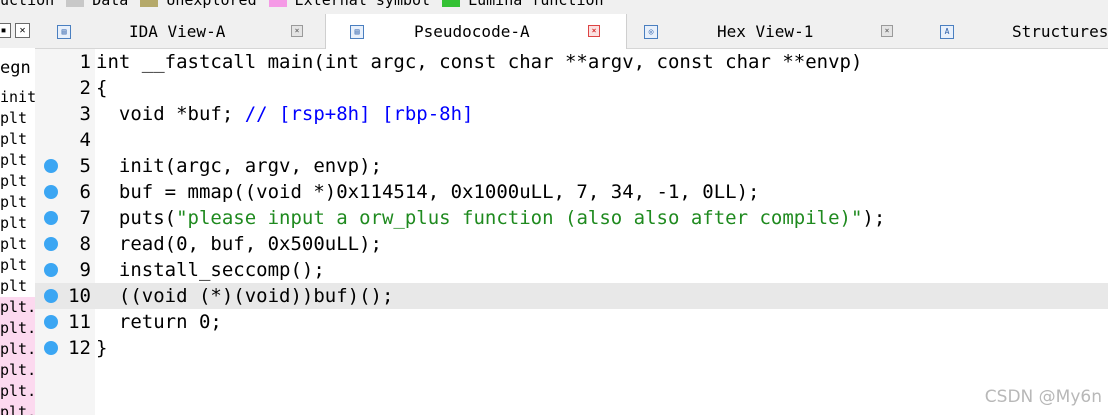 This screenshot has height=415, width=1108. Describe the element at coordinates (210, 270) in the screenshot. I see `code-text: install_seccomp();` at that location.